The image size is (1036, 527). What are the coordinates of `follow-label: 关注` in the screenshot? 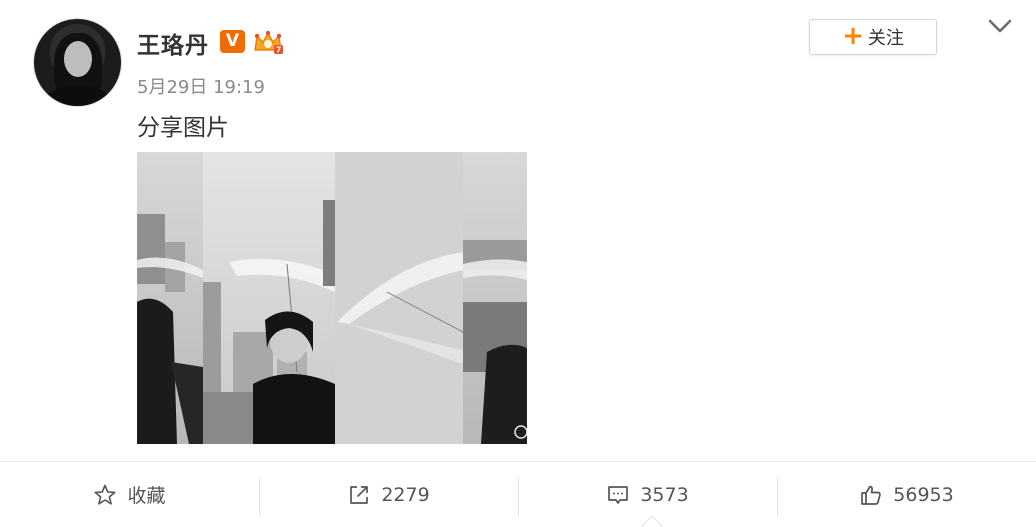 It's located at (885, 38).